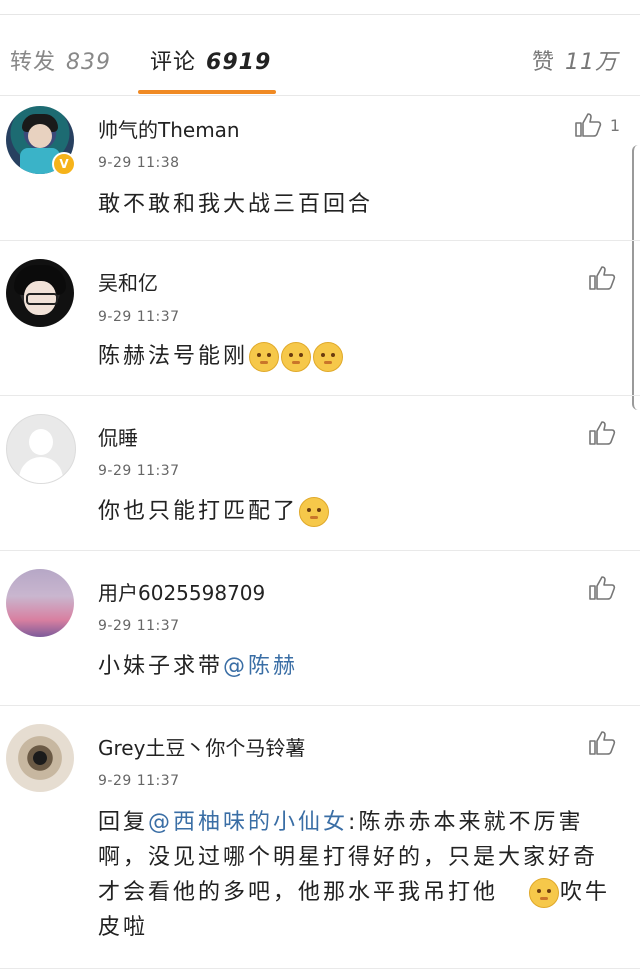 This screenshot has width=640, height=975. What do you see at coordinates (320, 14) in the screenshot?
I see `top-divider` at bounding box center [320, 14].